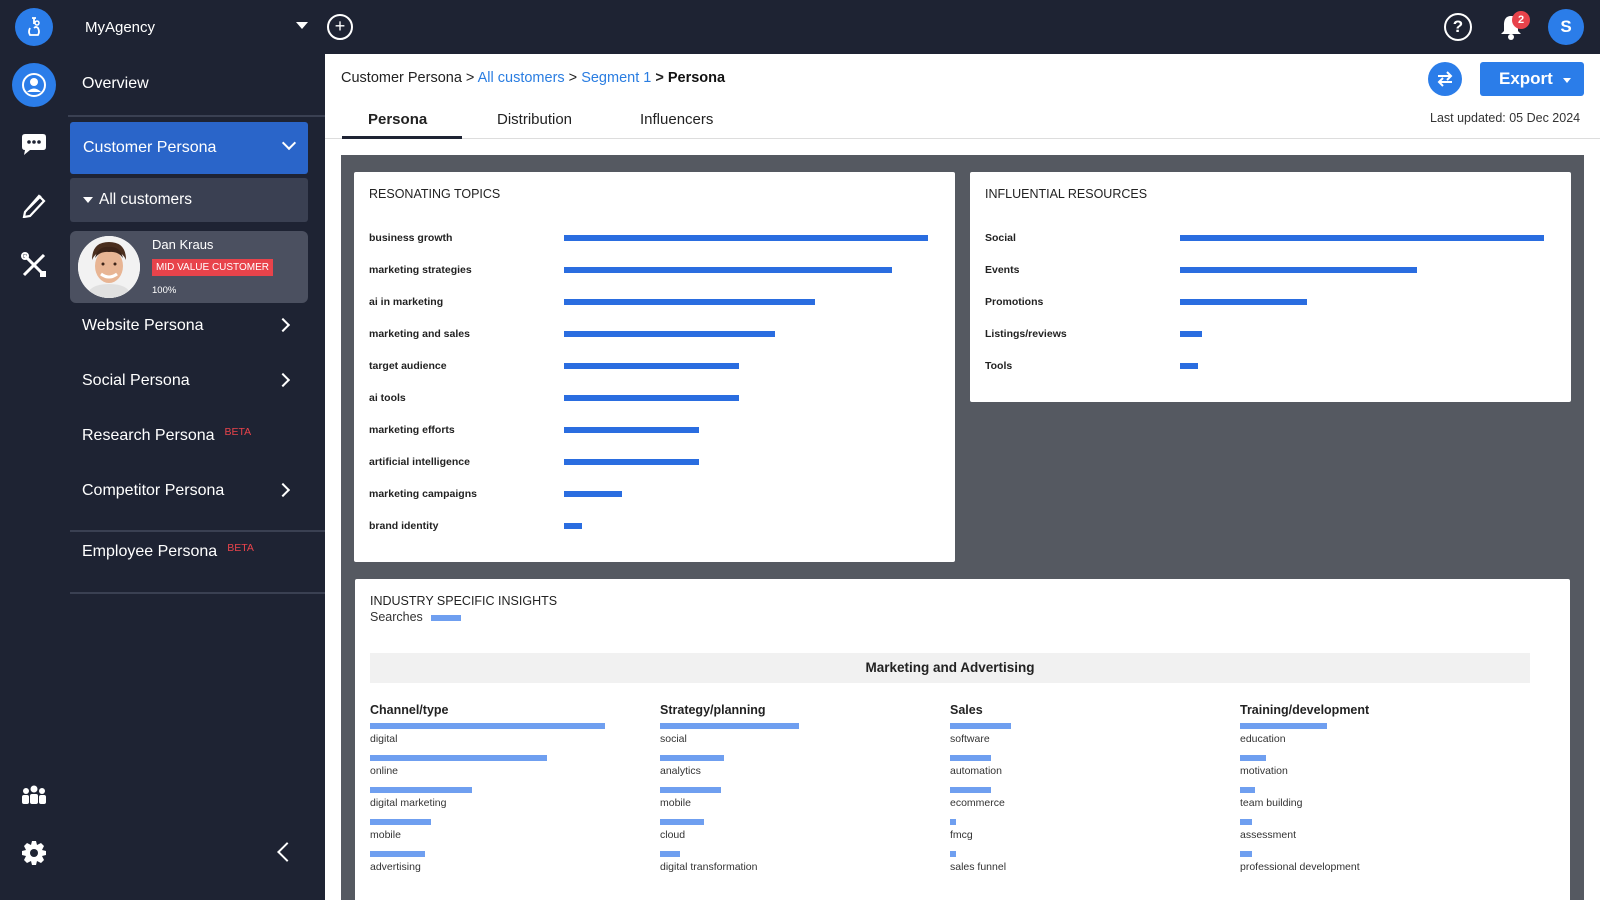 The image size is (1600, 900). I want to click on sidebar-item-employee-persona: Employee Persona BETA, so click(168, 551).